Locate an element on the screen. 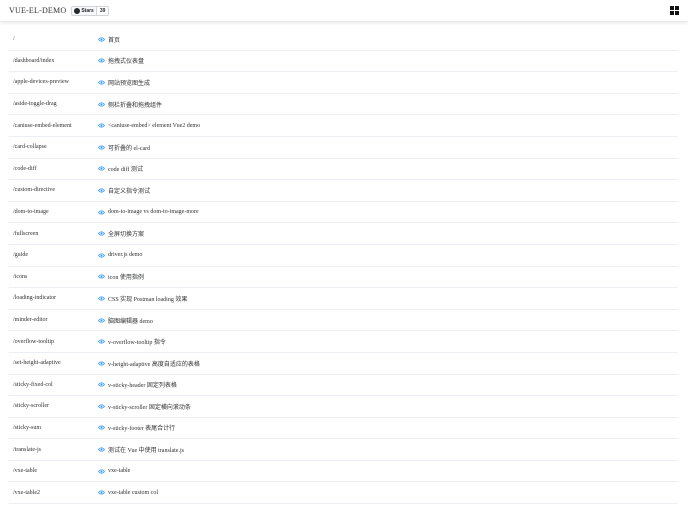  route-path-link: /card-collapse is located at coordinates (53, 147).